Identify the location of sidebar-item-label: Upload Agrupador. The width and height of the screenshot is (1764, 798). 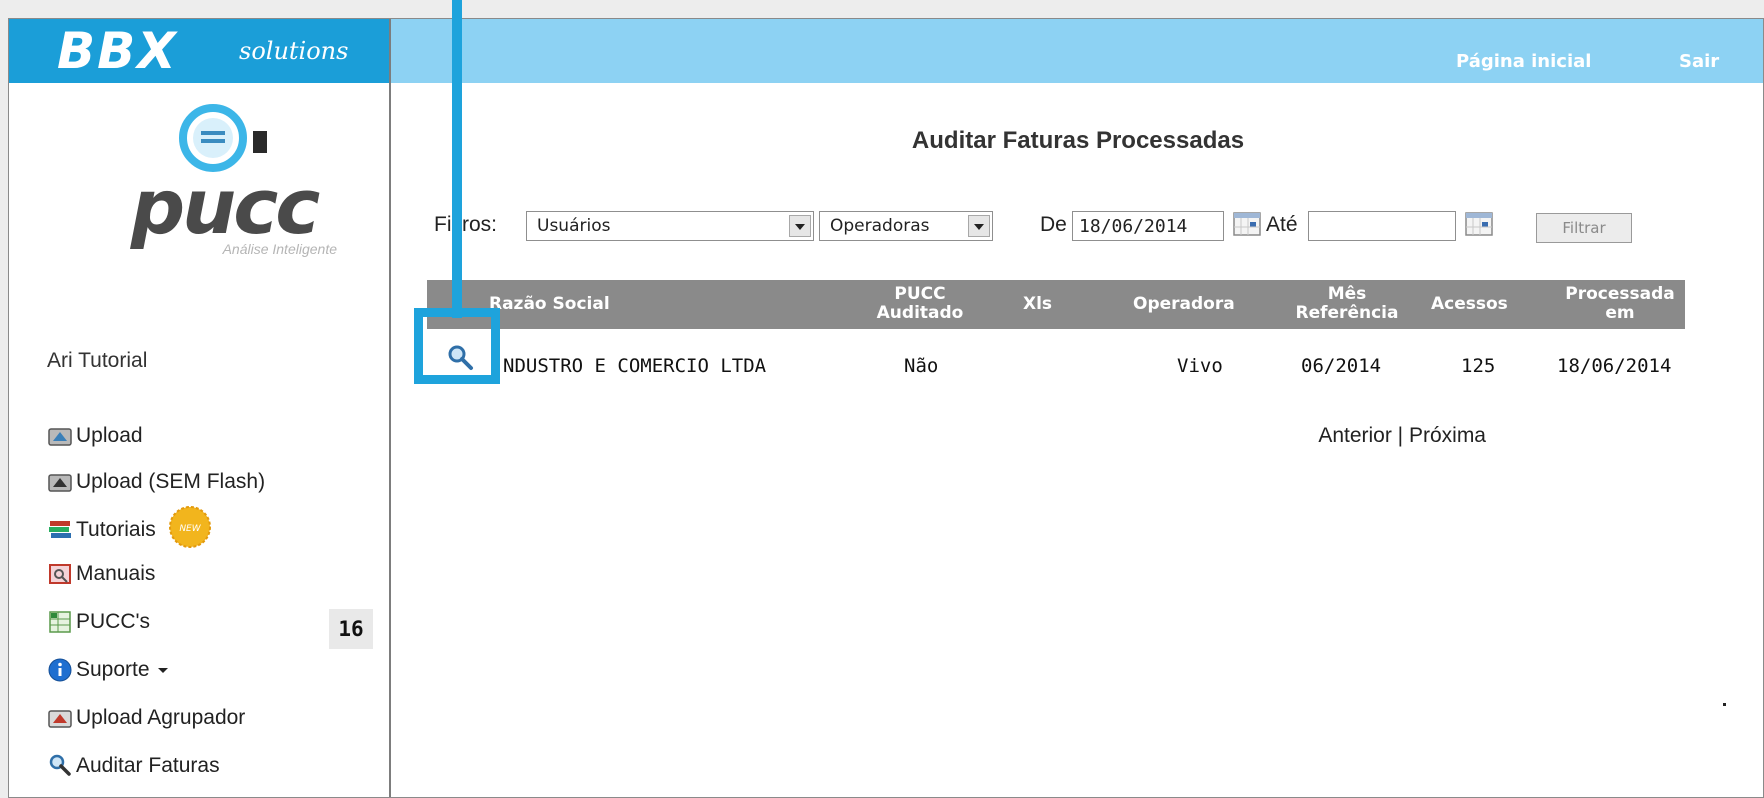
(161, 717).